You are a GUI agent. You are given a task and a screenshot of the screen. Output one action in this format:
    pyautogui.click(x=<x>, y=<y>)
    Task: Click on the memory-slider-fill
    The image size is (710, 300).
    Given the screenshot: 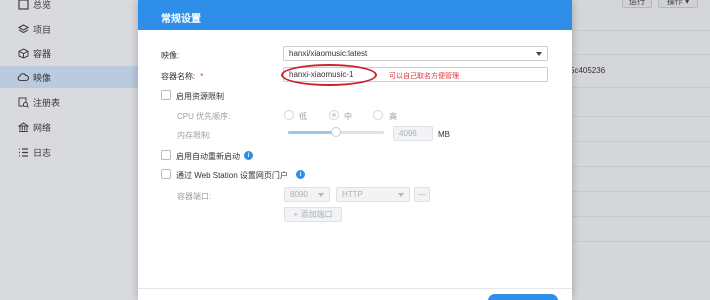 What is the action you would take?
    pyautogui.click(x=312, y=132)
    